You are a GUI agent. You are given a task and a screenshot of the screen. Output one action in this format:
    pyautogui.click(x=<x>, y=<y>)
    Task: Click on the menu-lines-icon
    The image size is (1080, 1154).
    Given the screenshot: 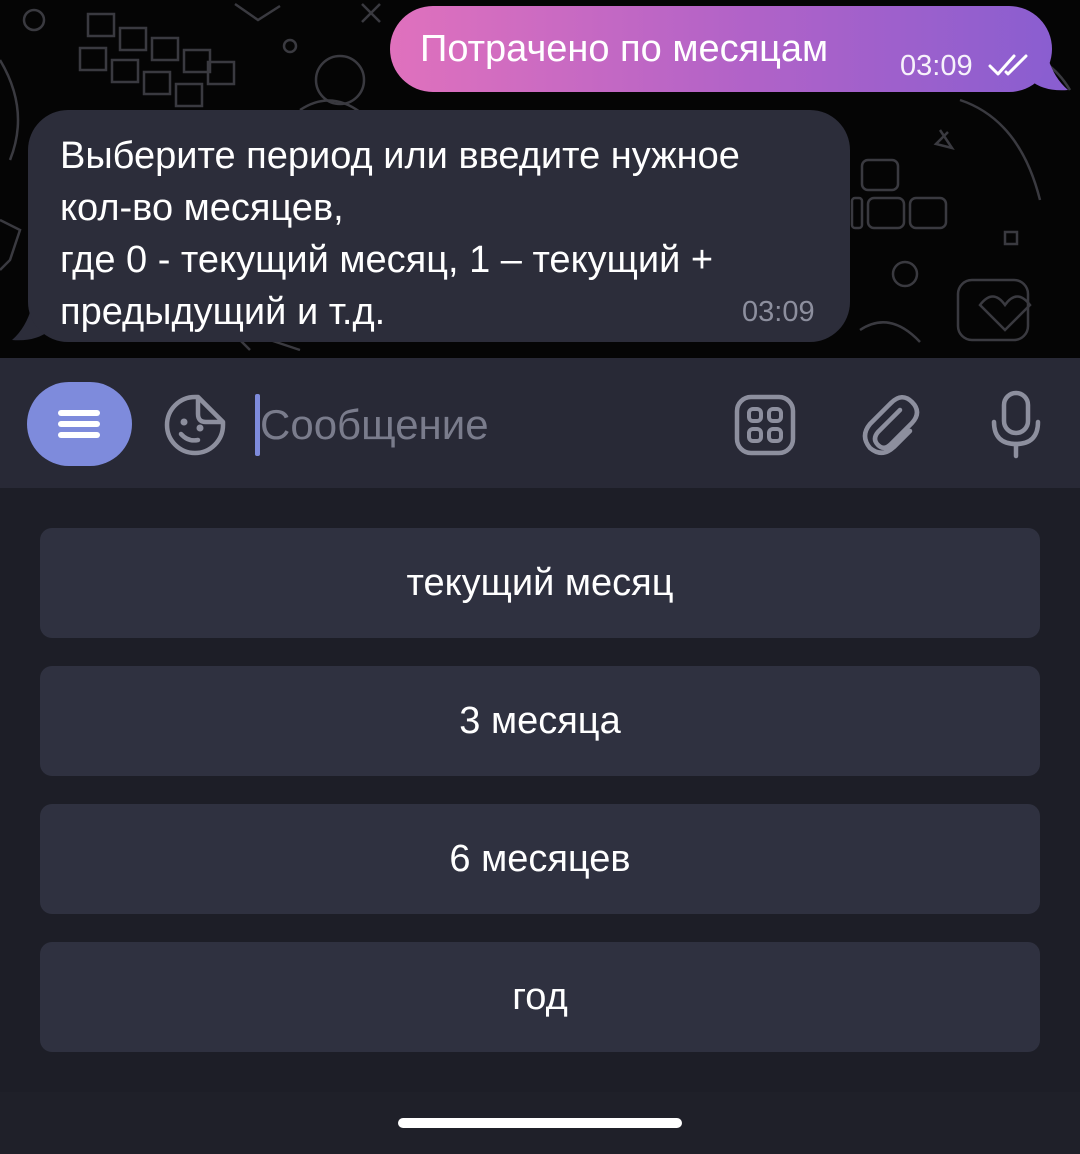 What is the action you would take?
    pyautogui.click(x=79, y=413)
    